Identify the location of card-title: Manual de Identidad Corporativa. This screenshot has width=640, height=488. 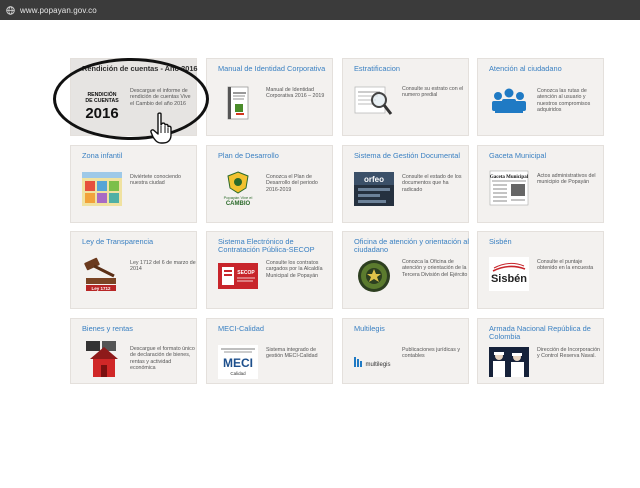
(272, 68).